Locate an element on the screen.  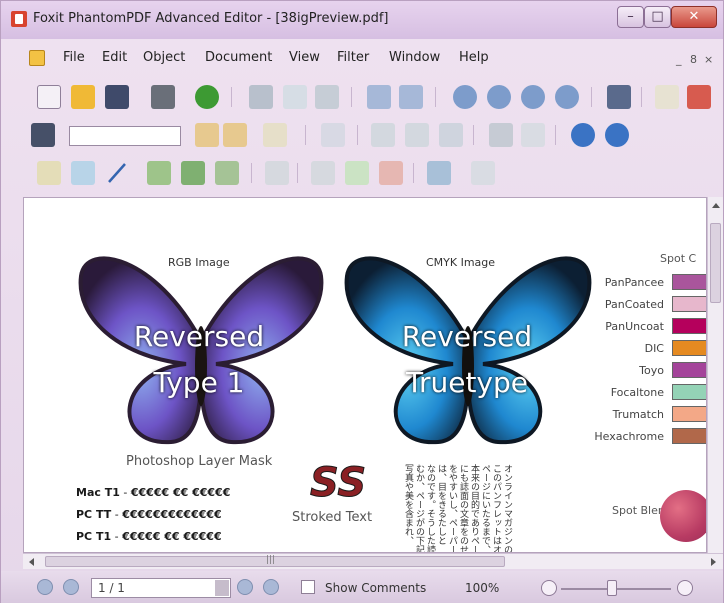
zoom-slider-knob is located at coordinates (612, 588).